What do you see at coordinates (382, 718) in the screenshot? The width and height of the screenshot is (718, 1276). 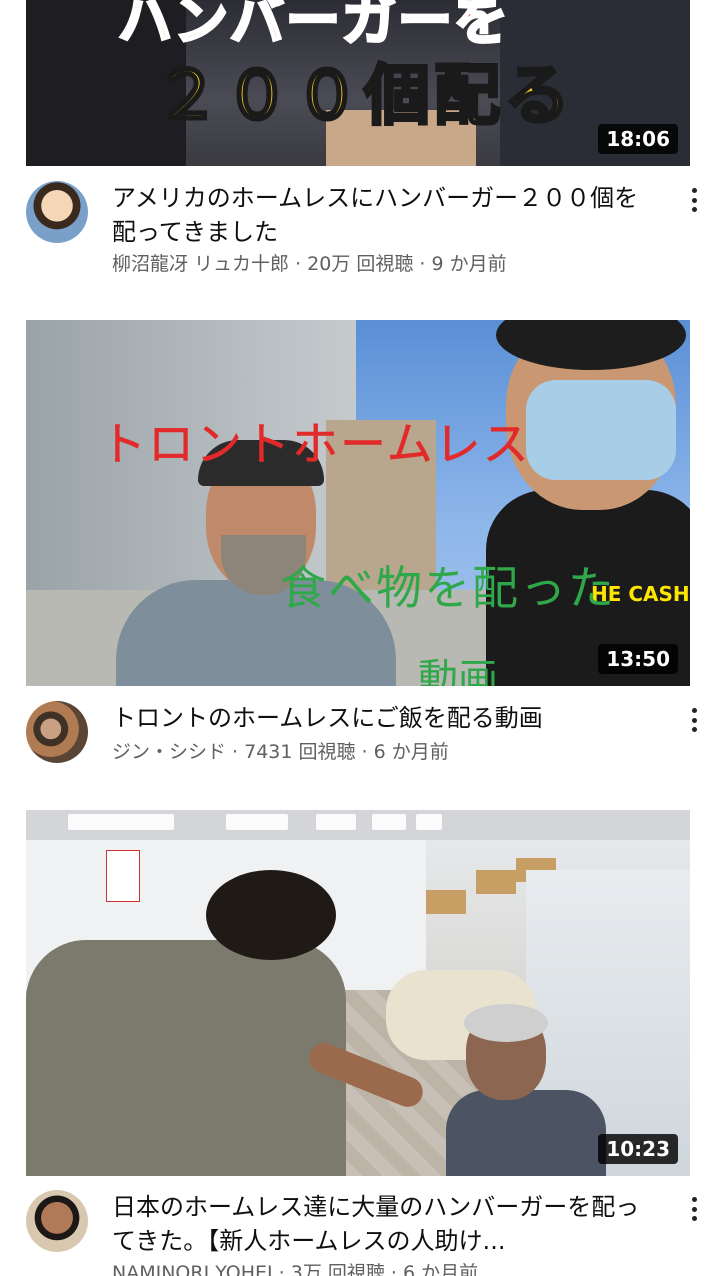 I see `video-title: トロントのホームレスにご飯を配る動画` at bounding box center [382, 718].